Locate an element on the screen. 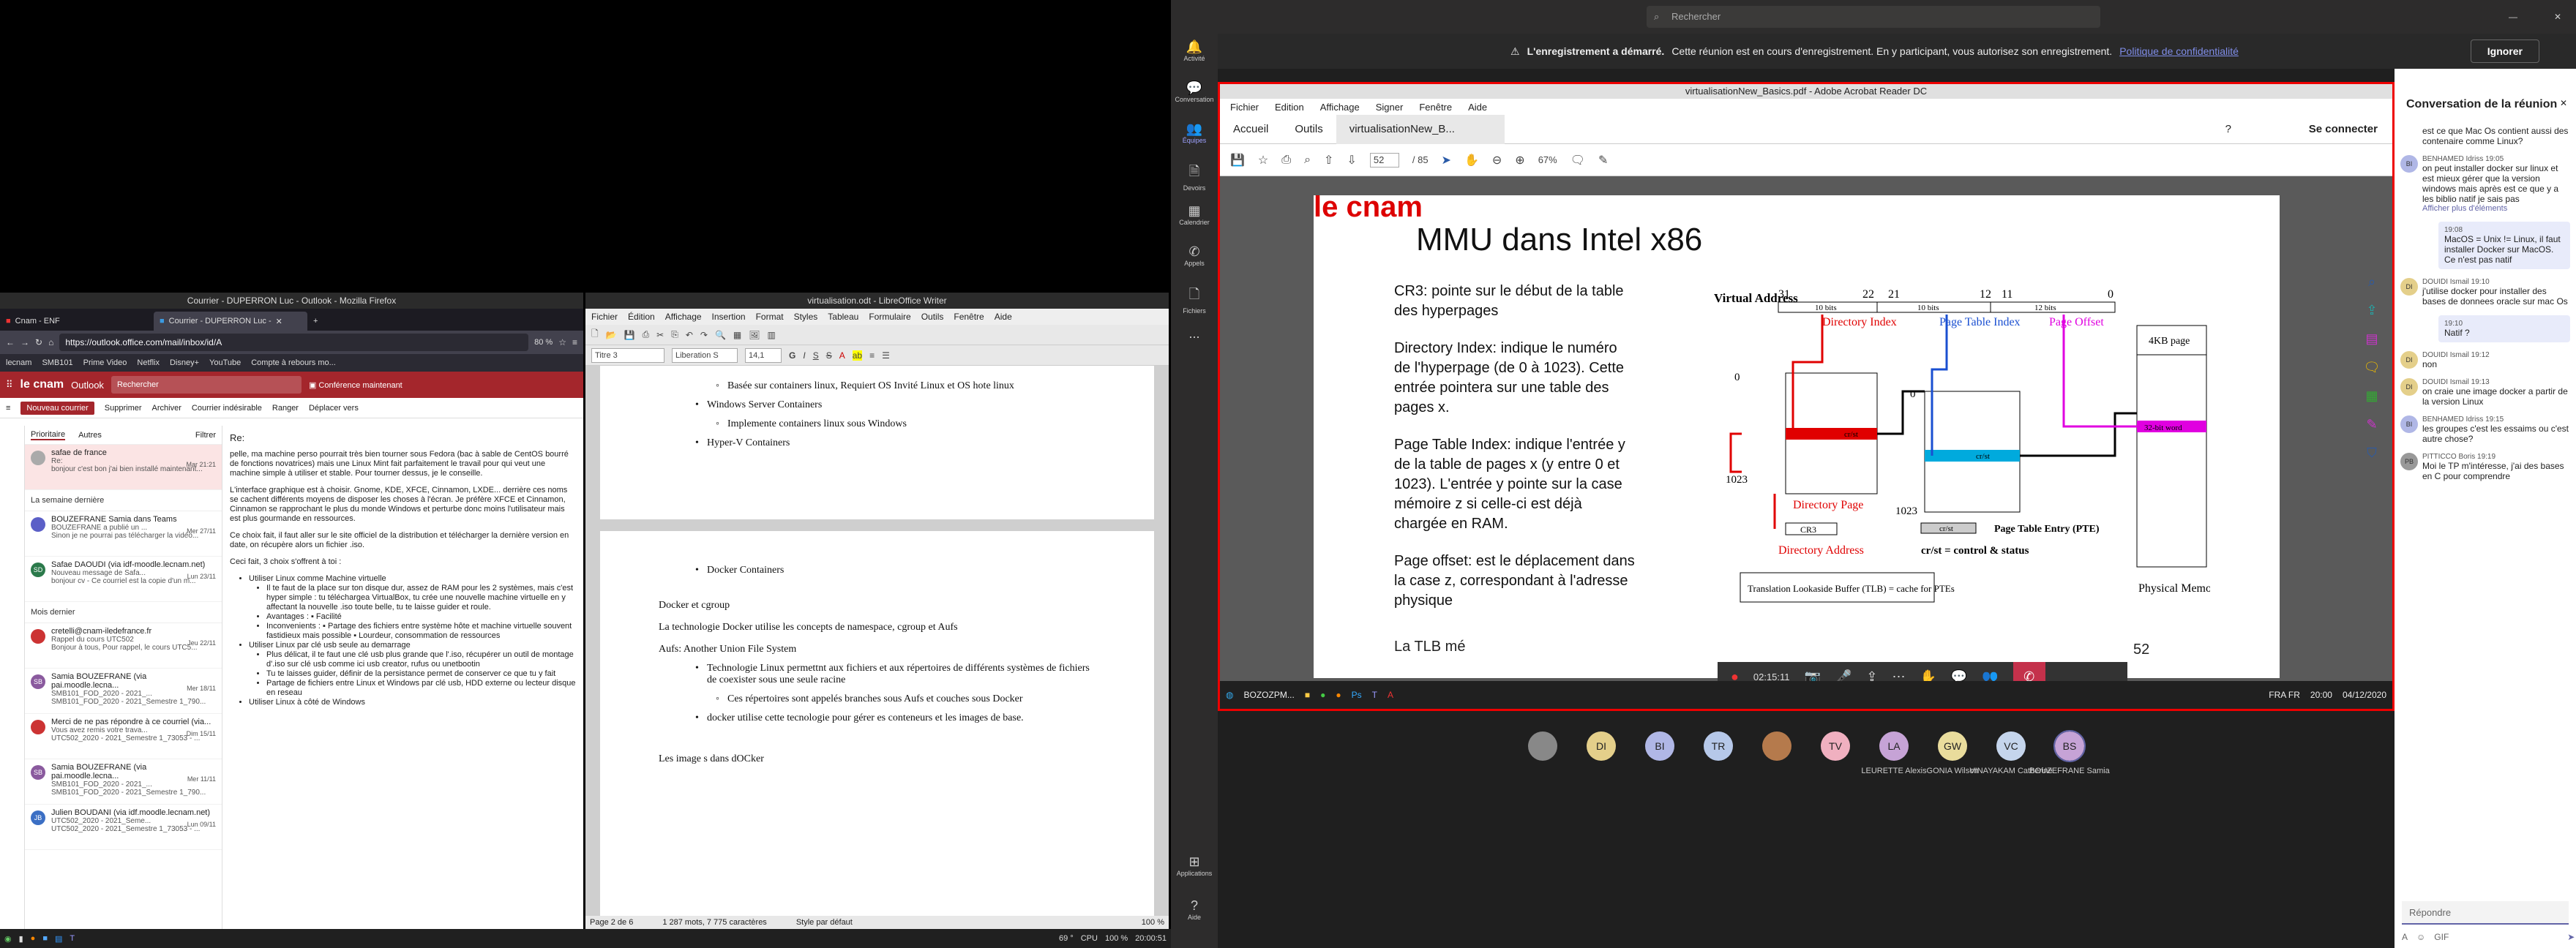 The height and width of the screenshot is (948, 2576). tab-home: Accueil is located at coordinates (1250, 129).